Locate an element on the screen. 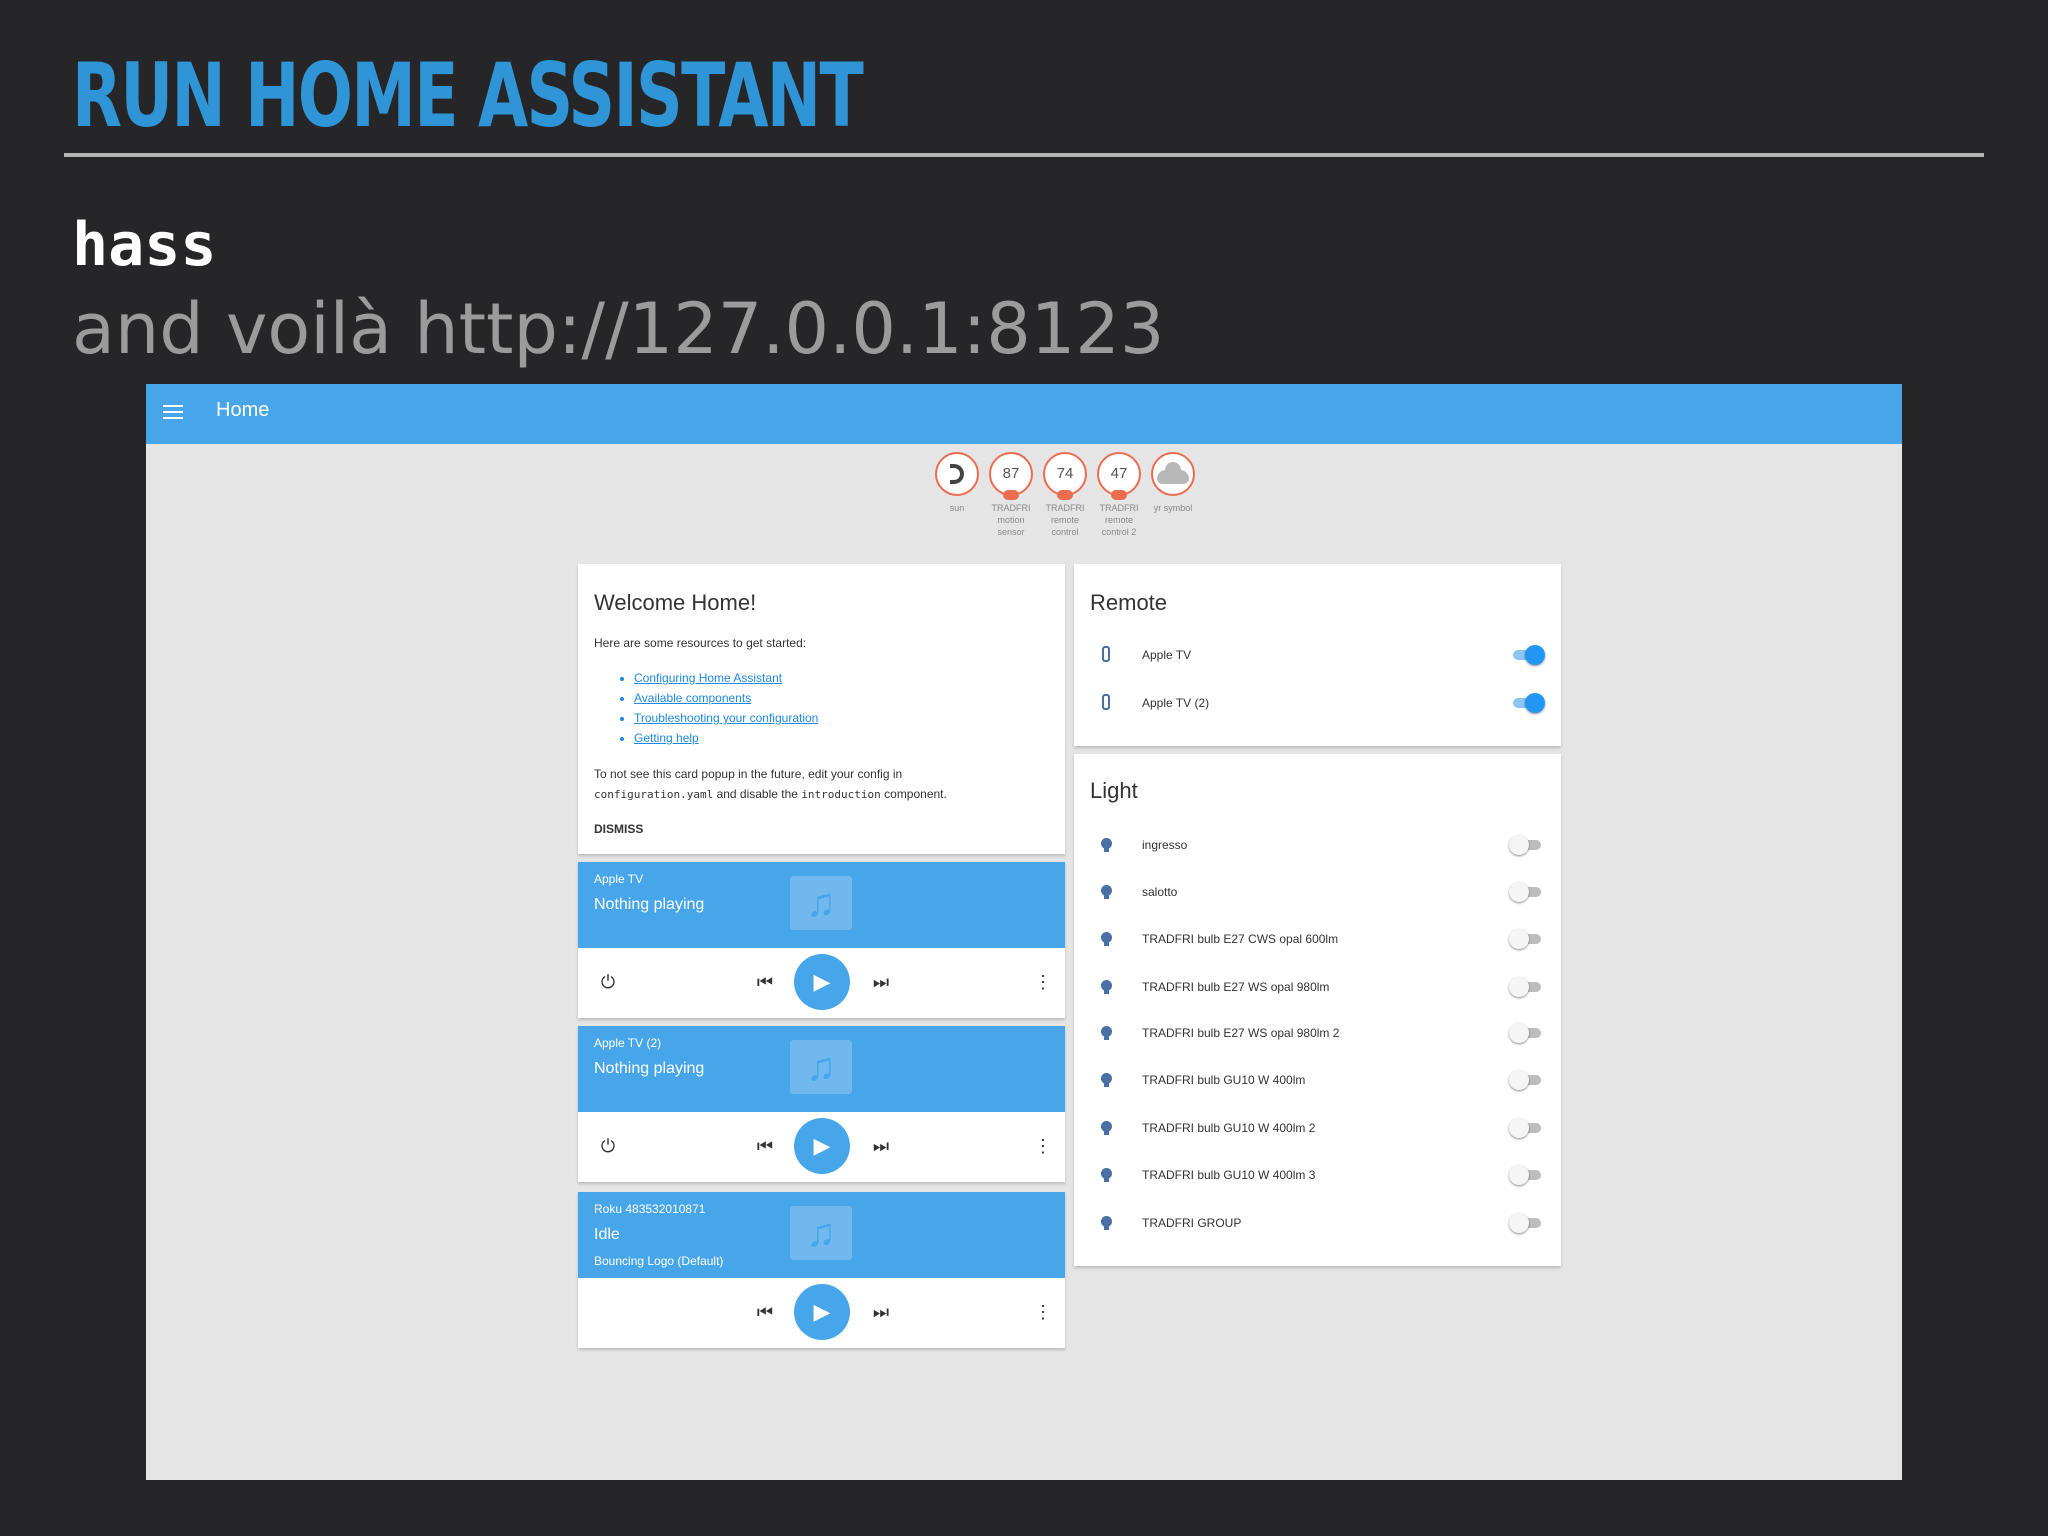  entity-label: salotto is located at coordinates (1160, 892).